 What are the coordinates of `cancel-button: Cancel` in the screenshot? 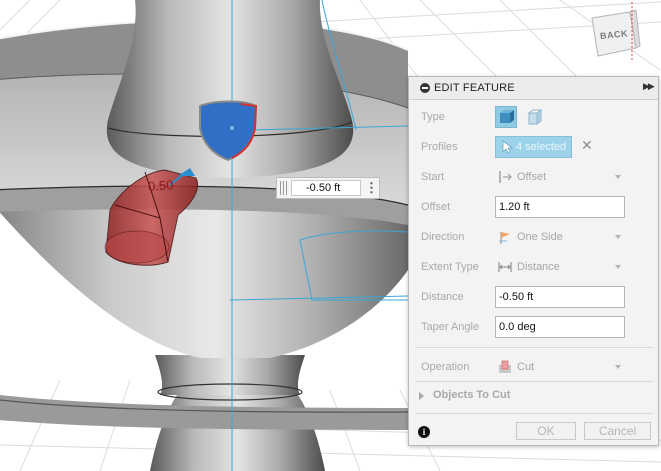 It's located at (617, 431).